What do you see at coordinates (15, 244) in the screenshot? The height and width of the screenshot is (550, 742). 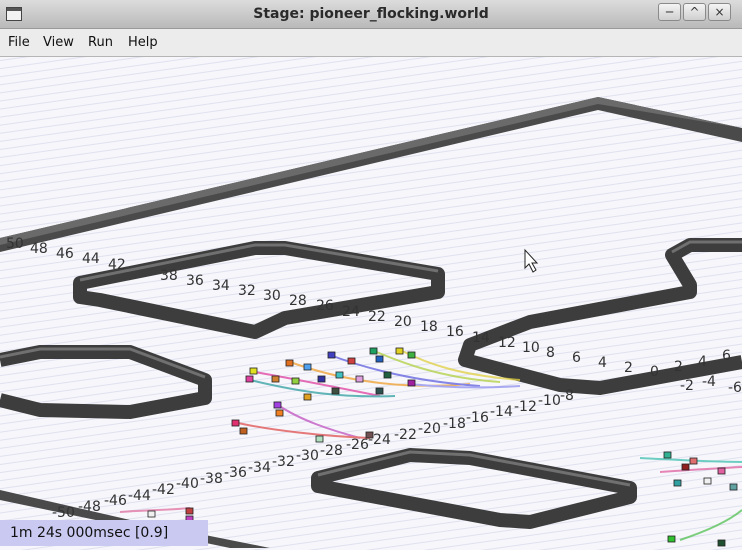 I see `ruler-label: 50` at bounding box center [15, 244].